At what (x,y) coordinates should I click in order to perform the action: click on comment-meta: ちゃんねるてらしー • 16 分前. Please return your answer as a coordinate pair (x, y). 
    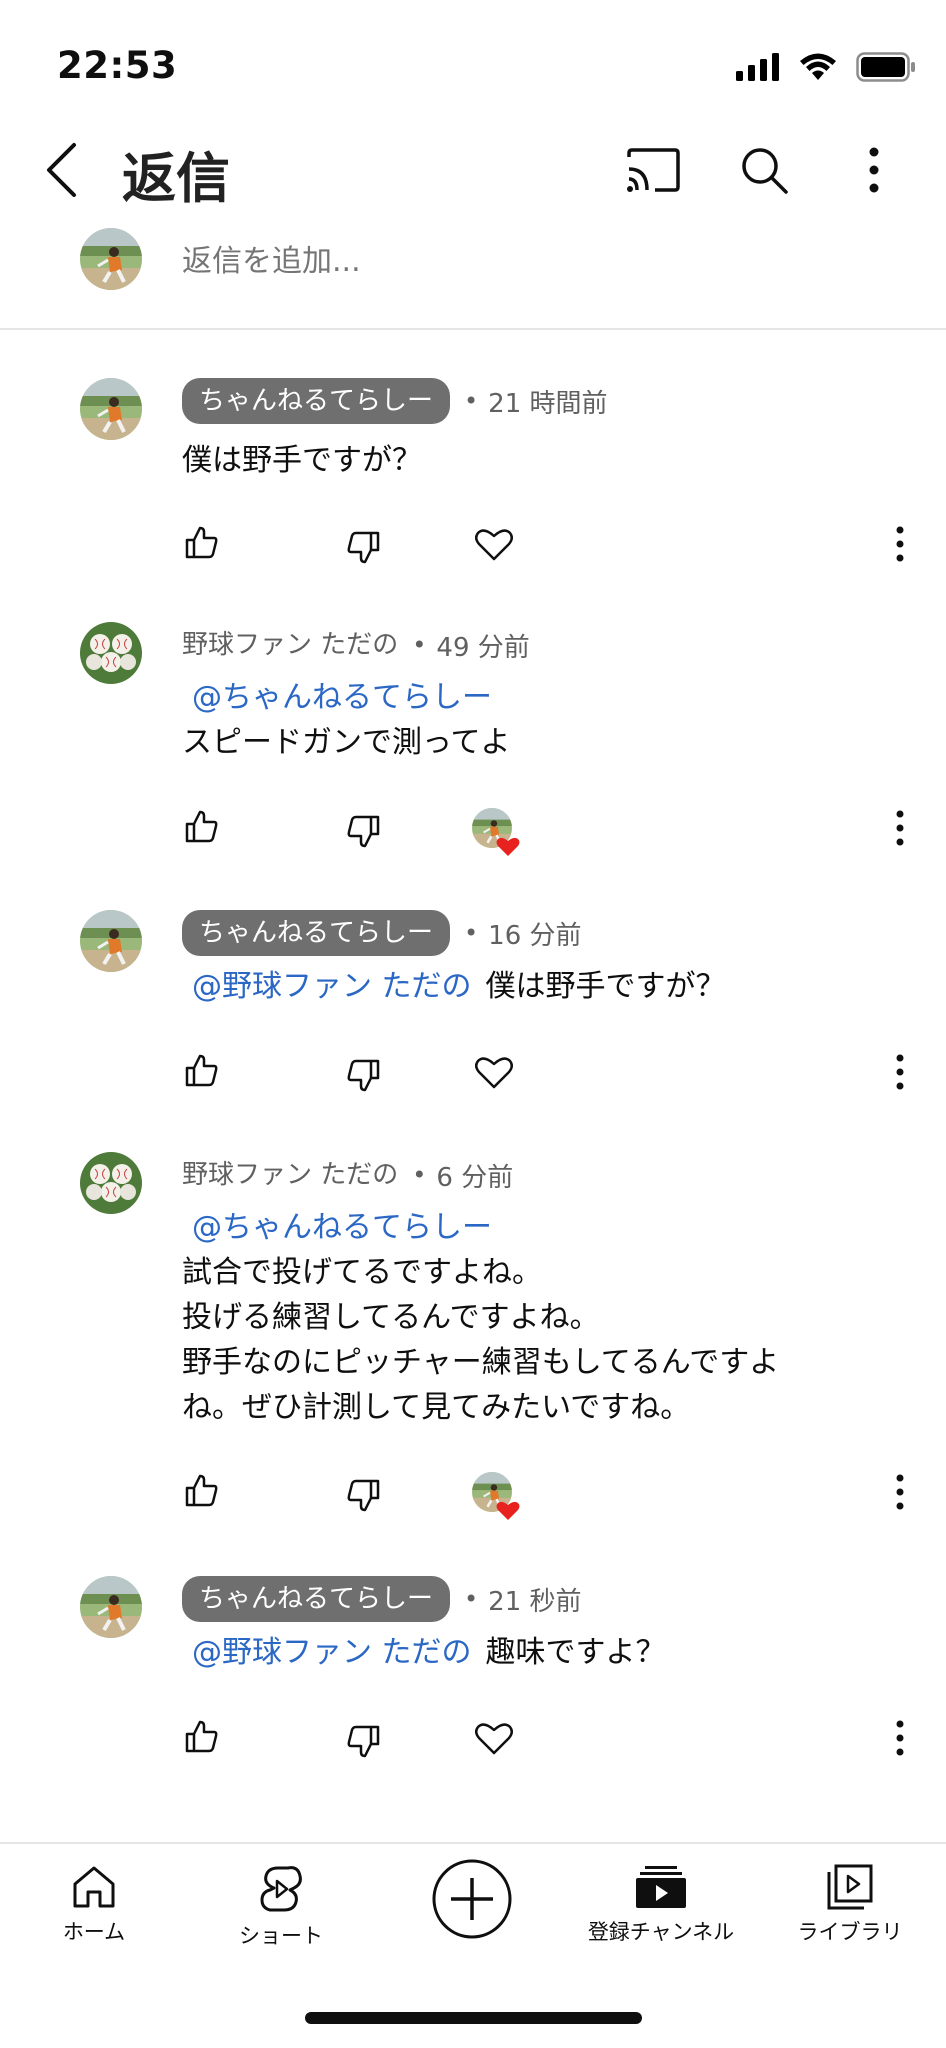
    Looking at the image, I should click on (382, 933).